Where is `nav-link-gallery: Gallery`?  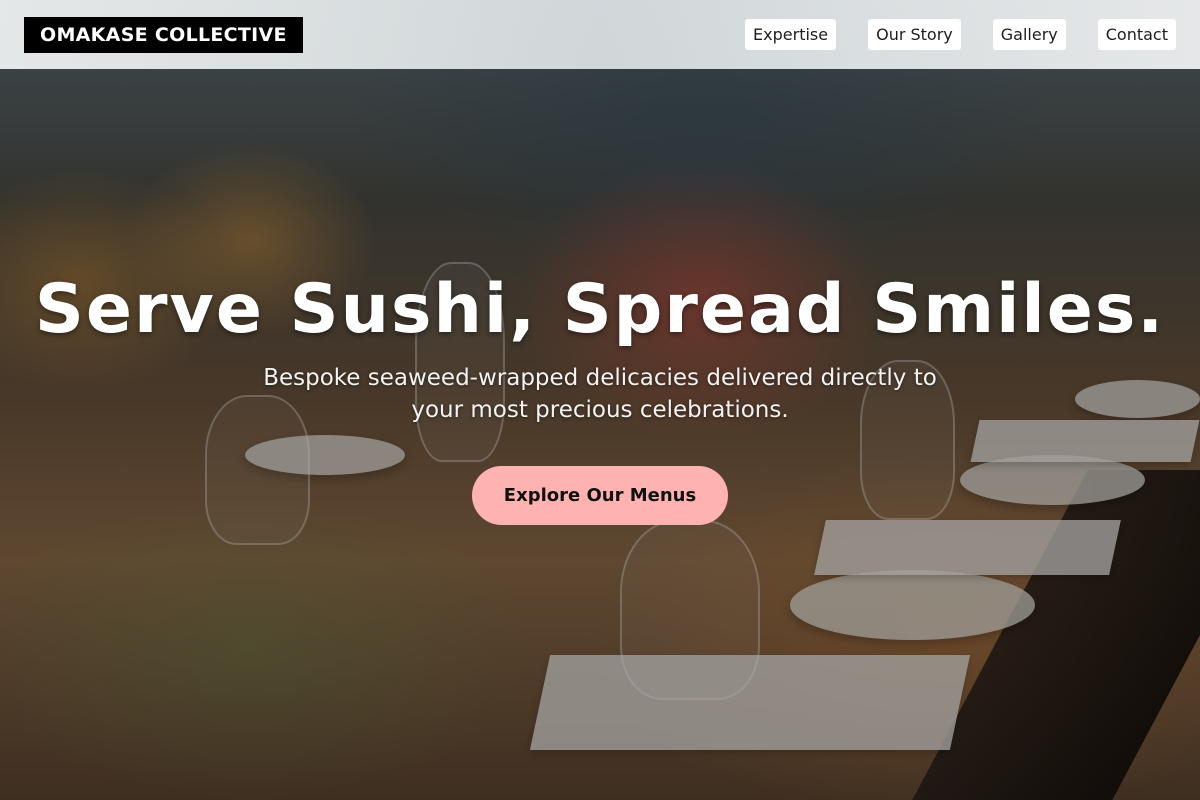
nav-link-gallery: Gallery is located at coordinates (1029, 34).